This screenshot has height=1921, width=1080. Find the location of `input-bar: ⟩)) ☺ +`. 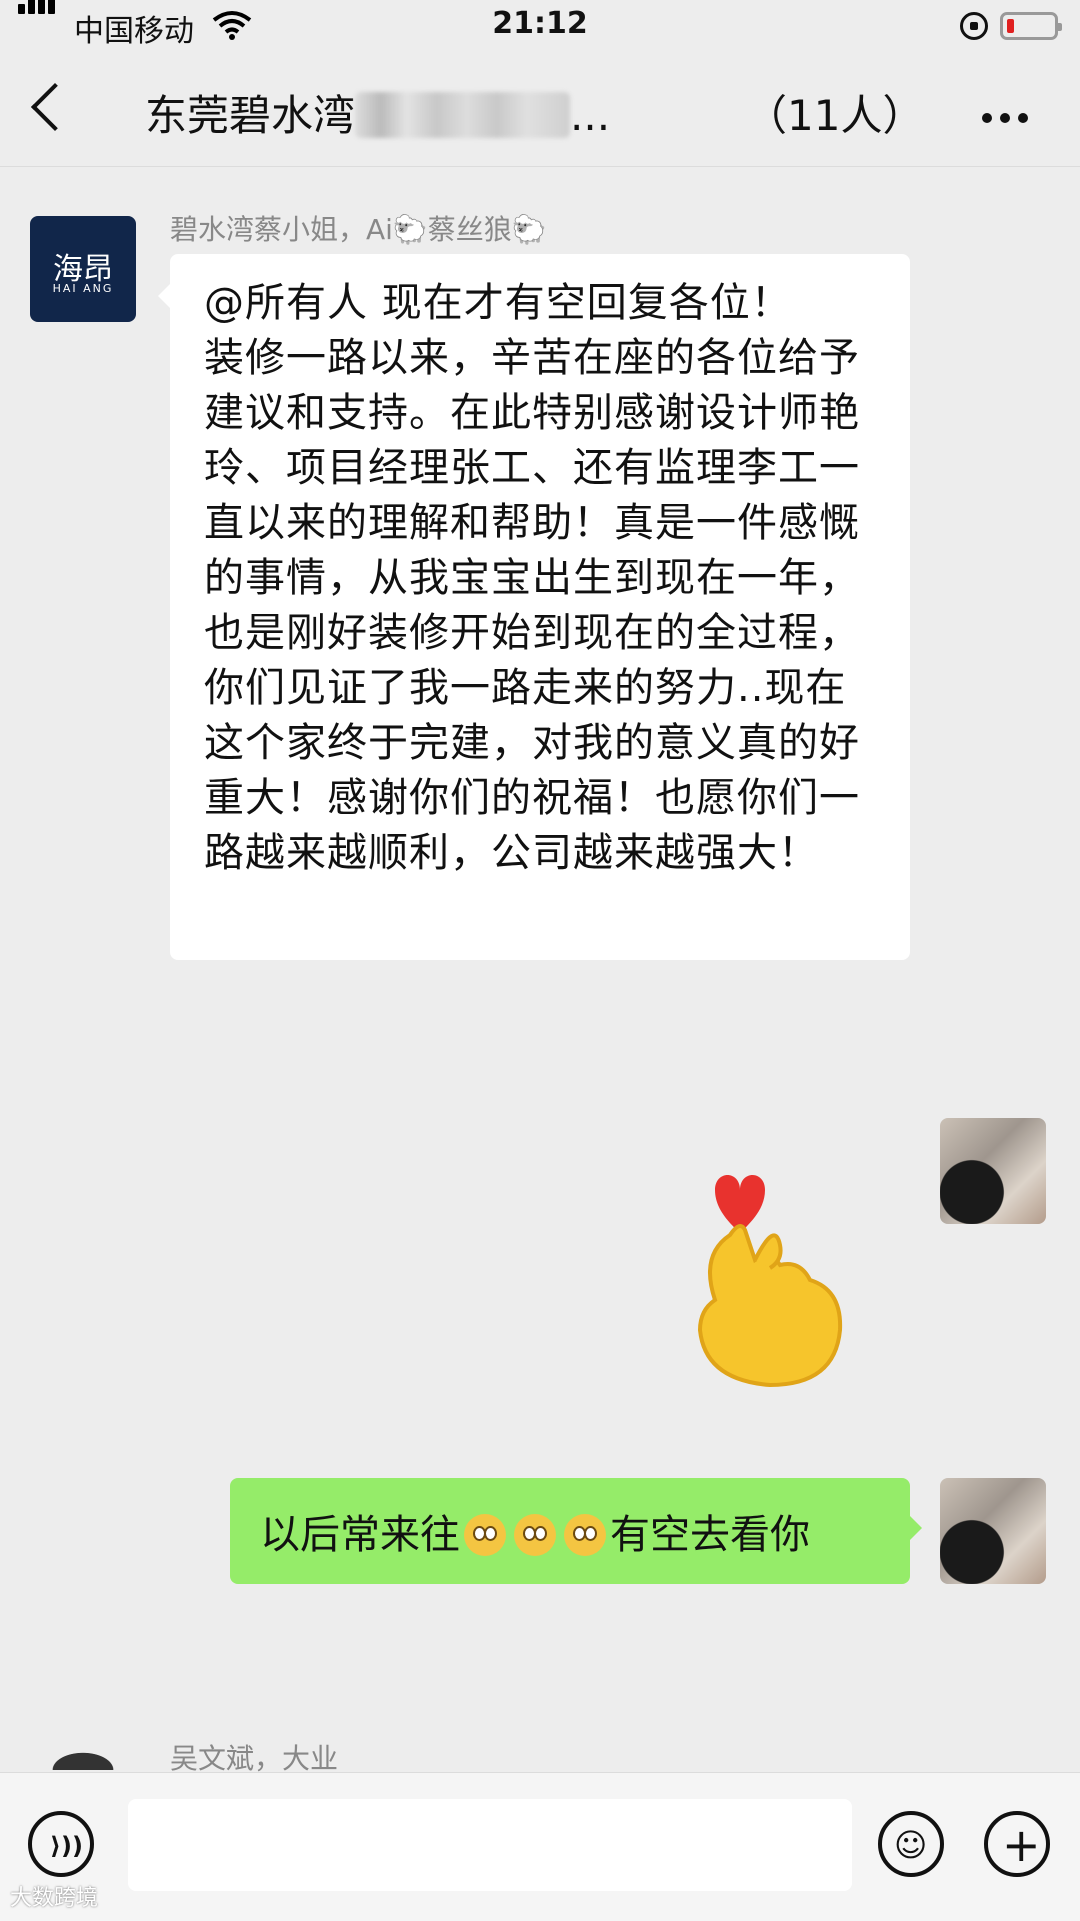

input-bar: ⟩)) ☺ + is located at coordinates (540, 1846).